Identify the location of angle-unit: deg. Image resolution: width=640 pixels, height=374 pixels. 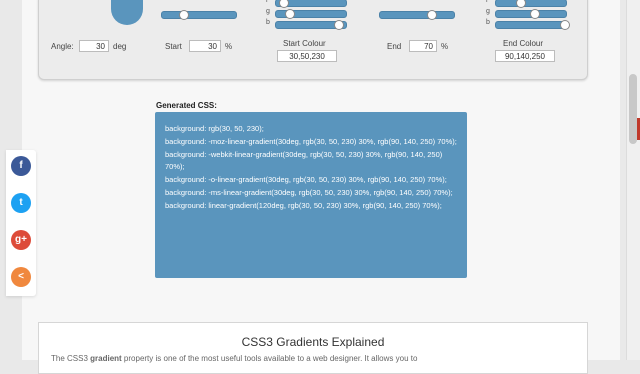
(120, 46).